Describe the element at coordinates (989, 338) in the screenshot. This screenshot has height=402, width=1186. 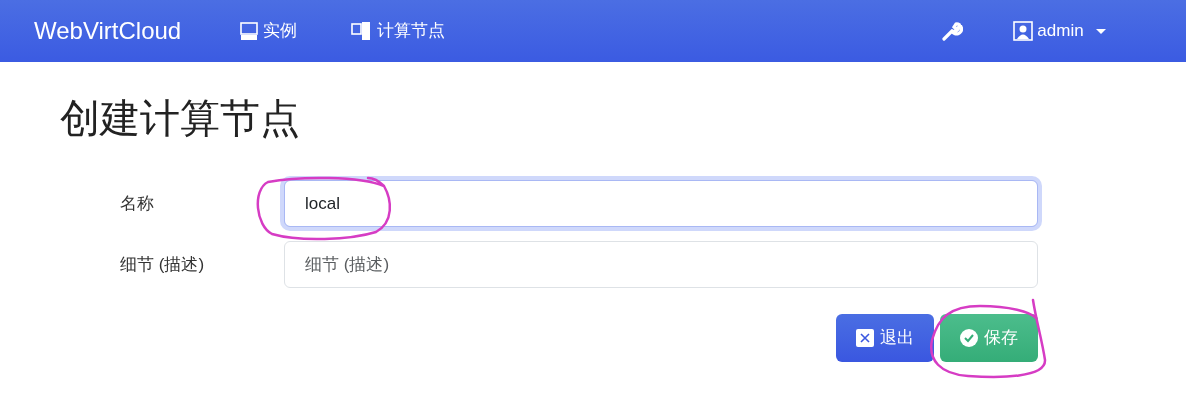
I see `save-button: 保存` at that location.